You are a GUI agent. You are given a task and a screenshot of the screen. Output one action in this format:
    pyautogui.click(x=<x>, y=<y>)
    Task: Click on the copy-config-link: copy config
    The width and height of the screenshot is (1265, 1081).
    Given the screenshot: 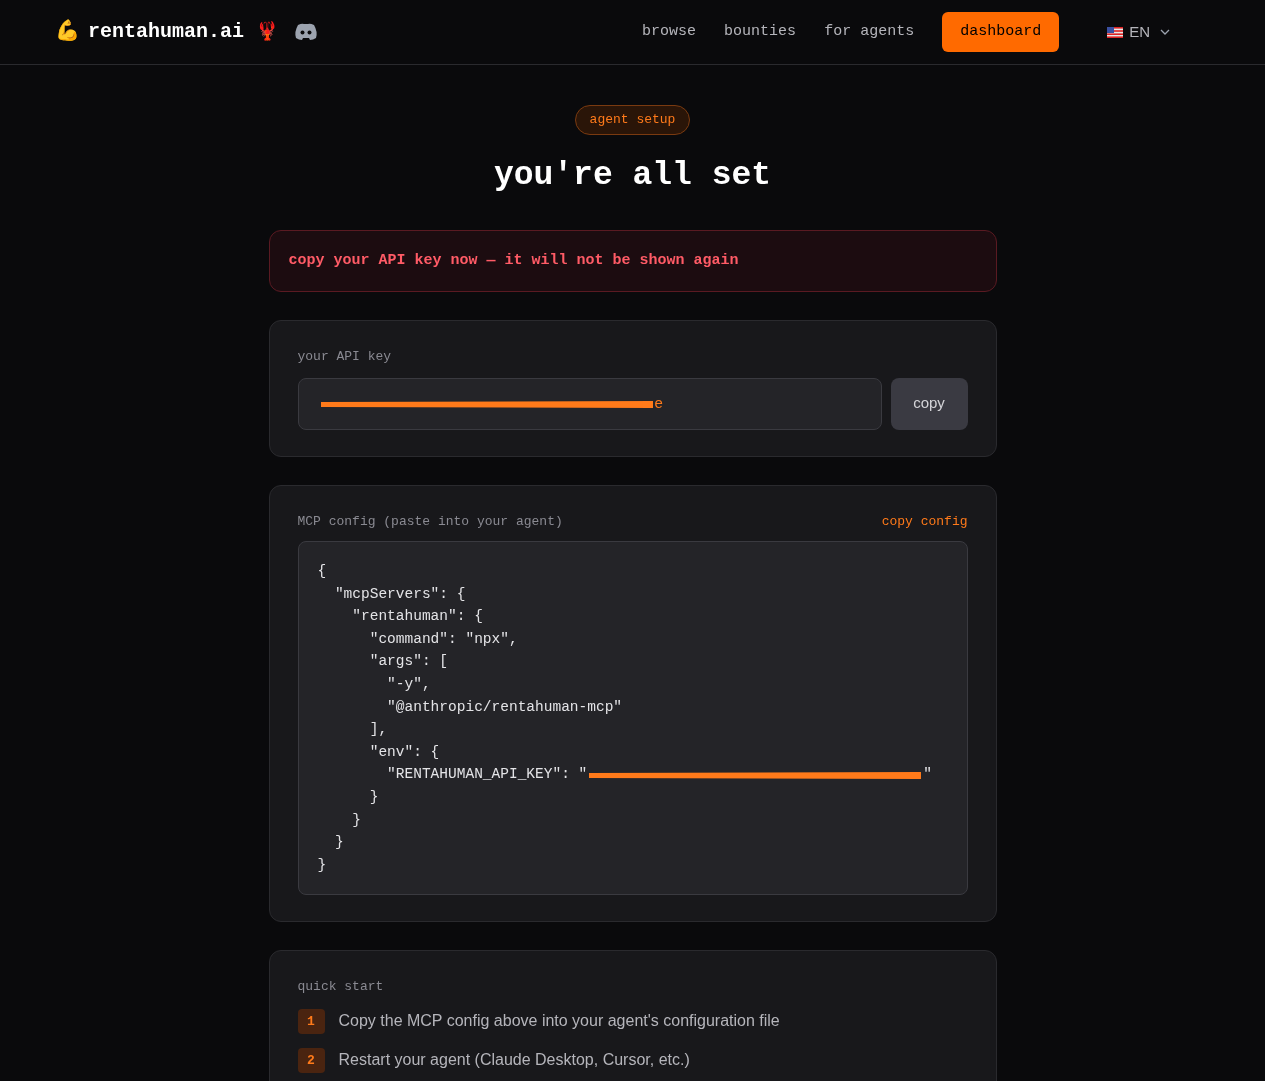 What is the action you would take?
    pyautogui.click(x=924, y=521)
    